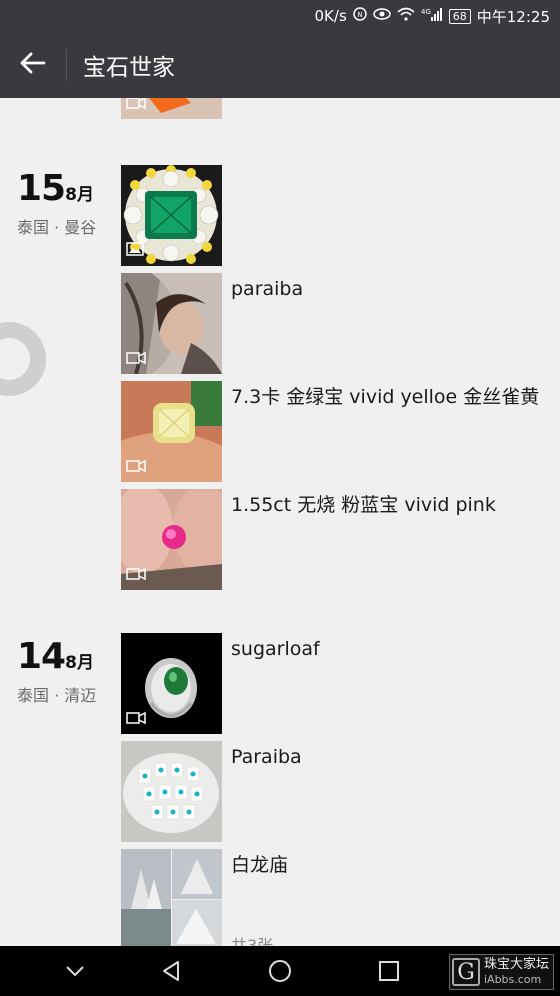  I want to click on previous-photo-thumbnail, so click(171, 108).